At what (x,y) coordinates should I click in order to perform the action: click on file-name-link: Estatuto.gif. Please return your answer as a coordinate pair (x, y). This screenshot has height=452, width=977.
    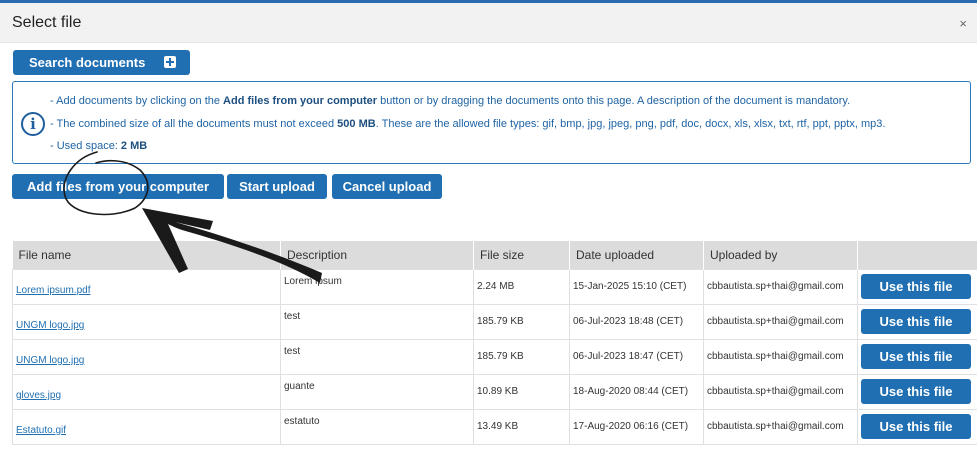
    Looking at the image, I should click on (41, 430).